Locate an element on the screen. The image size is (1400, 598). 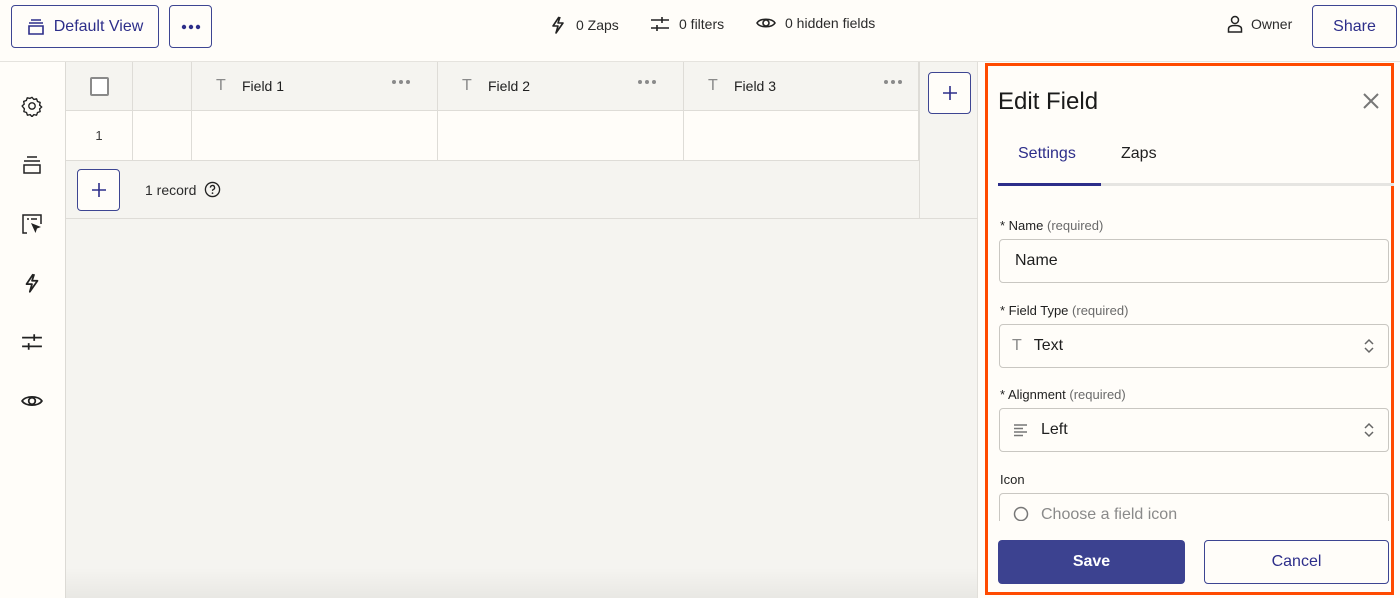
left-rail is located at coordinates (33, 330).